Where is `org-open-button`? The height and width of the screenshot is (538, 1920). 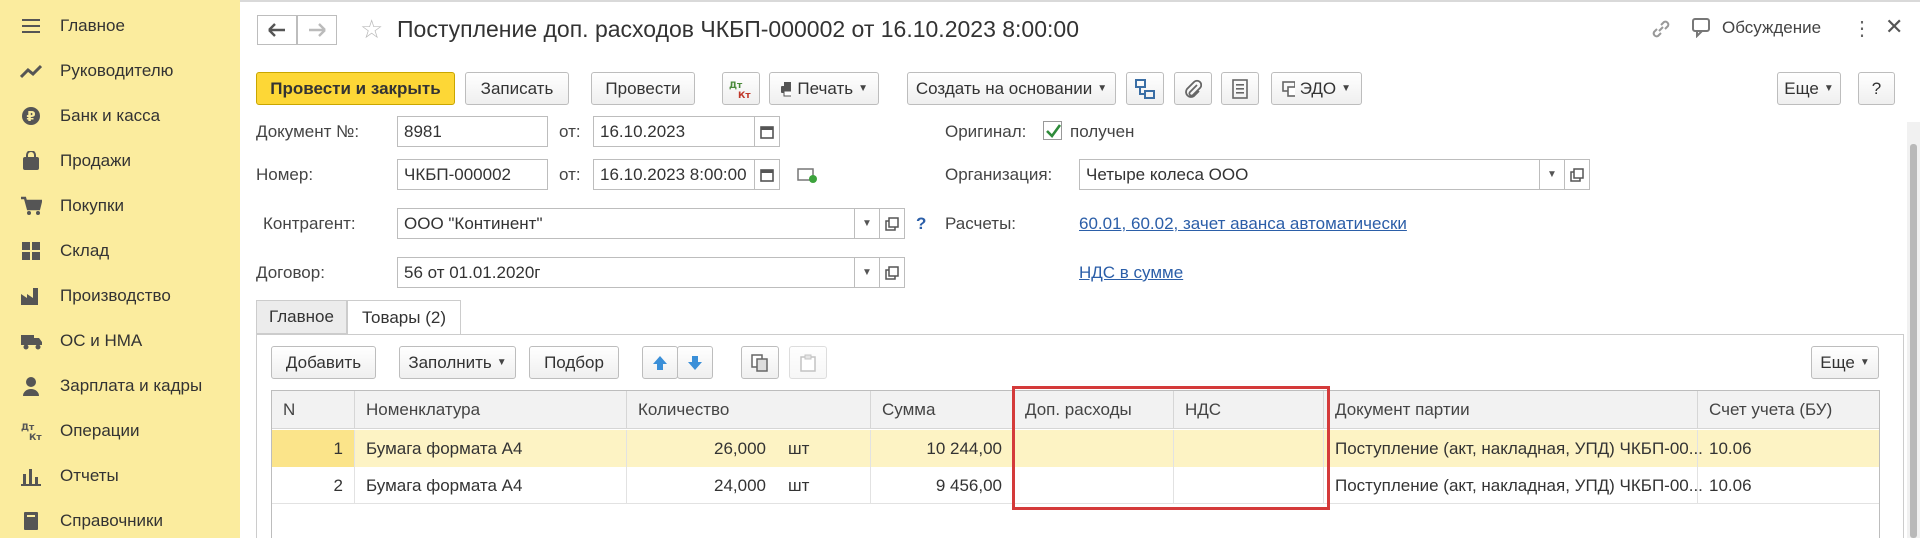
org-open-button is located at coordinates (1577, 174).